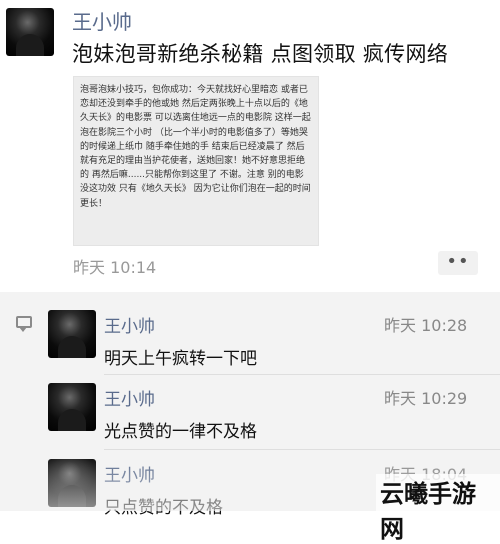  I want to click on site-watermark: 云曦手游网, so click(438, 509).